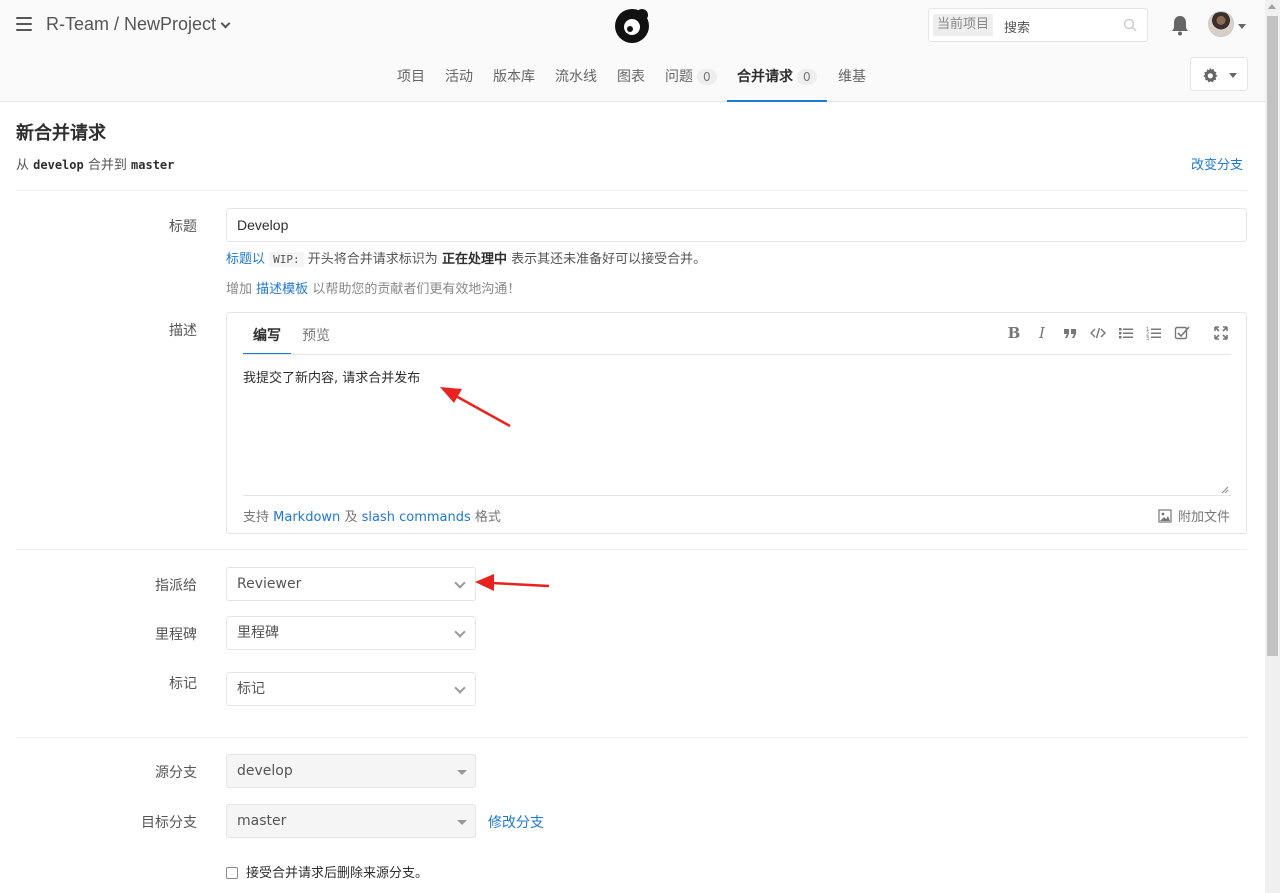 The image size is (1280, 893). I want to click on tab-pipelines: 流水线, so click(576, 84).